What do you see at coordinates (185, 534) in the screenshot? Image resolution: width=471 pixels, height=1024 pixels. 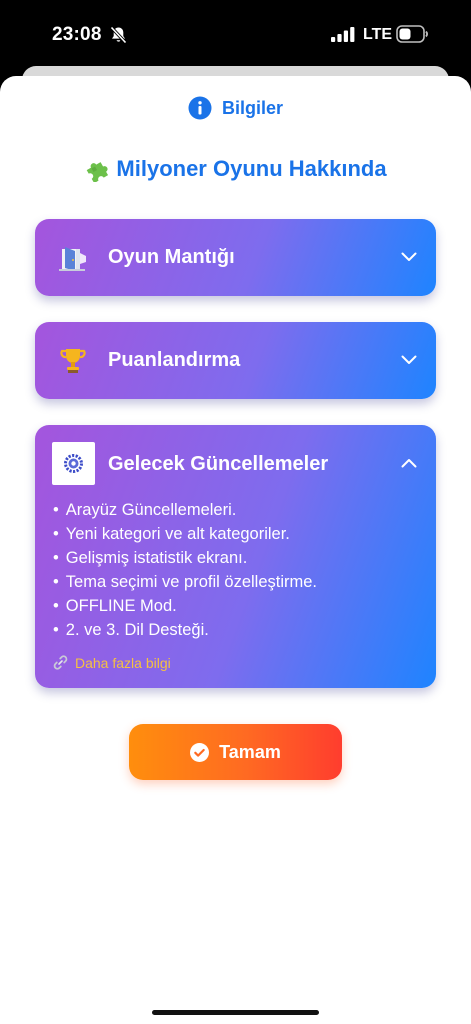 I see `list-item: Yeni kategori ve alt kategoriler.` at bounding box center [185, 534].